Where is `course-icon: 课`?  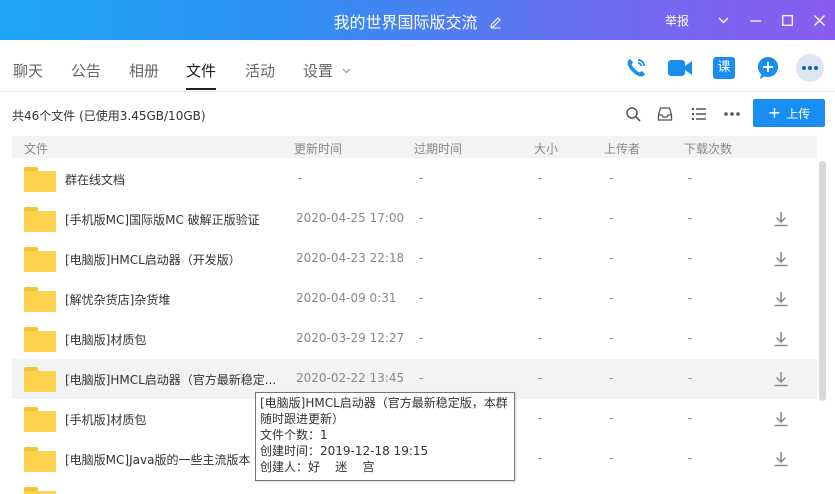
course-icon: 课 is located at coordinates (724, 68).